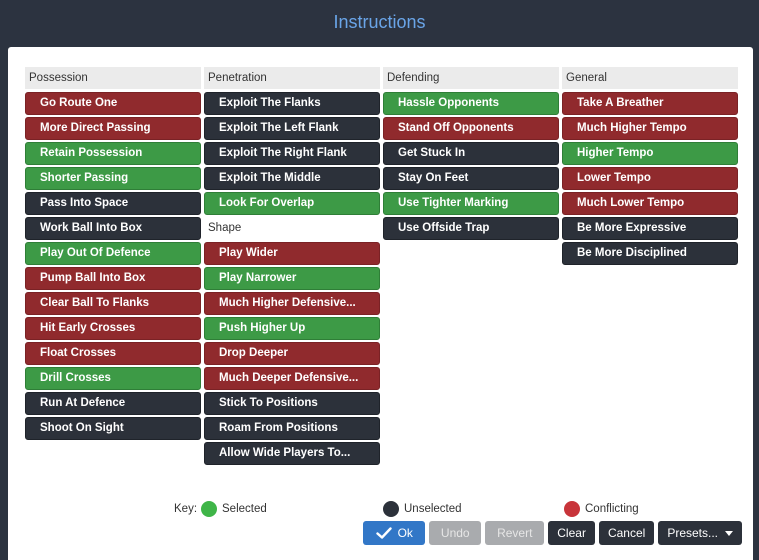 This screenshot has height=560, width=759. Describe the element at coordinates (471, 78) in the screenshot. I see `column-header-defending: Defending` at that location.